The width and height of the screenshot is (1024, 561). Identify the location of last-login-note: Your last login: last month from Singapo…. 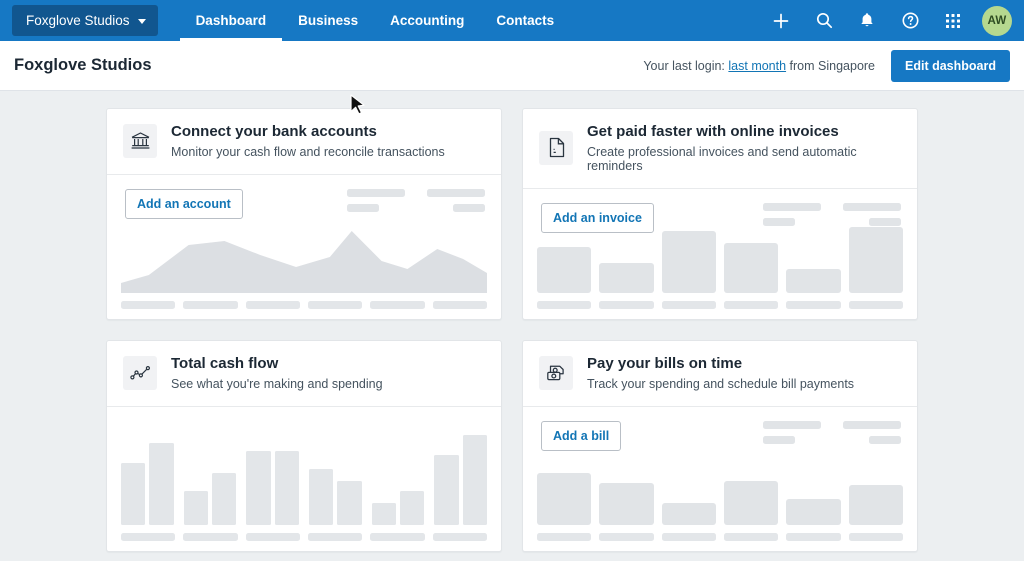
(759, 66).